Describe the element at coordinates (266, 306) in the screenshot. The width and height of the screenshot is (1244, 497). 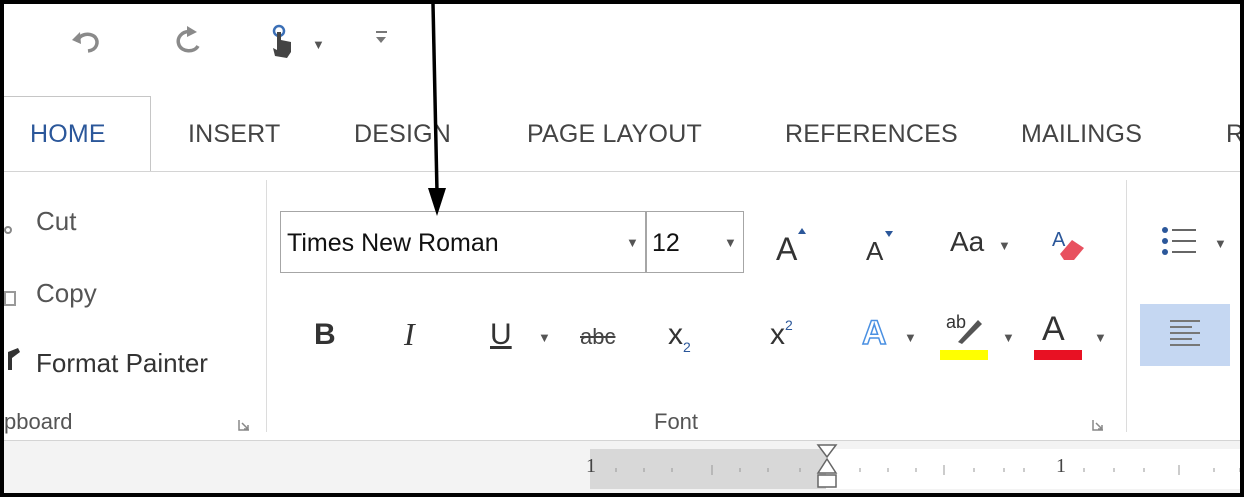
I see `clipboard-separator` at that location.